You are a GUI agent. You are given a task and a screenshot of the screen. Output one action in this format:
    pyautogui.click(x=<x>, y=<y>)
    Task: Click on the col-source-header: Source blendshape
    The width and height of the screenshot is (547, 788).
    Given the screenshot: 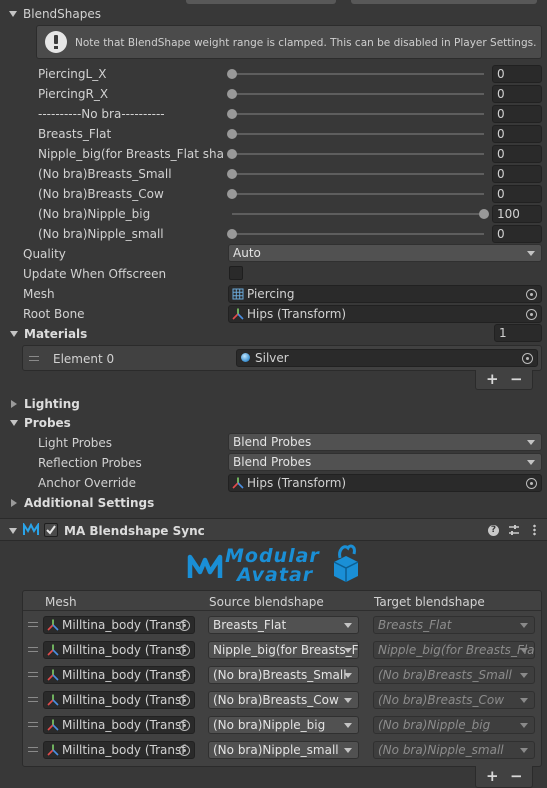 What is the action you would take?
    pyautogui.click(x=266, y=602)
    